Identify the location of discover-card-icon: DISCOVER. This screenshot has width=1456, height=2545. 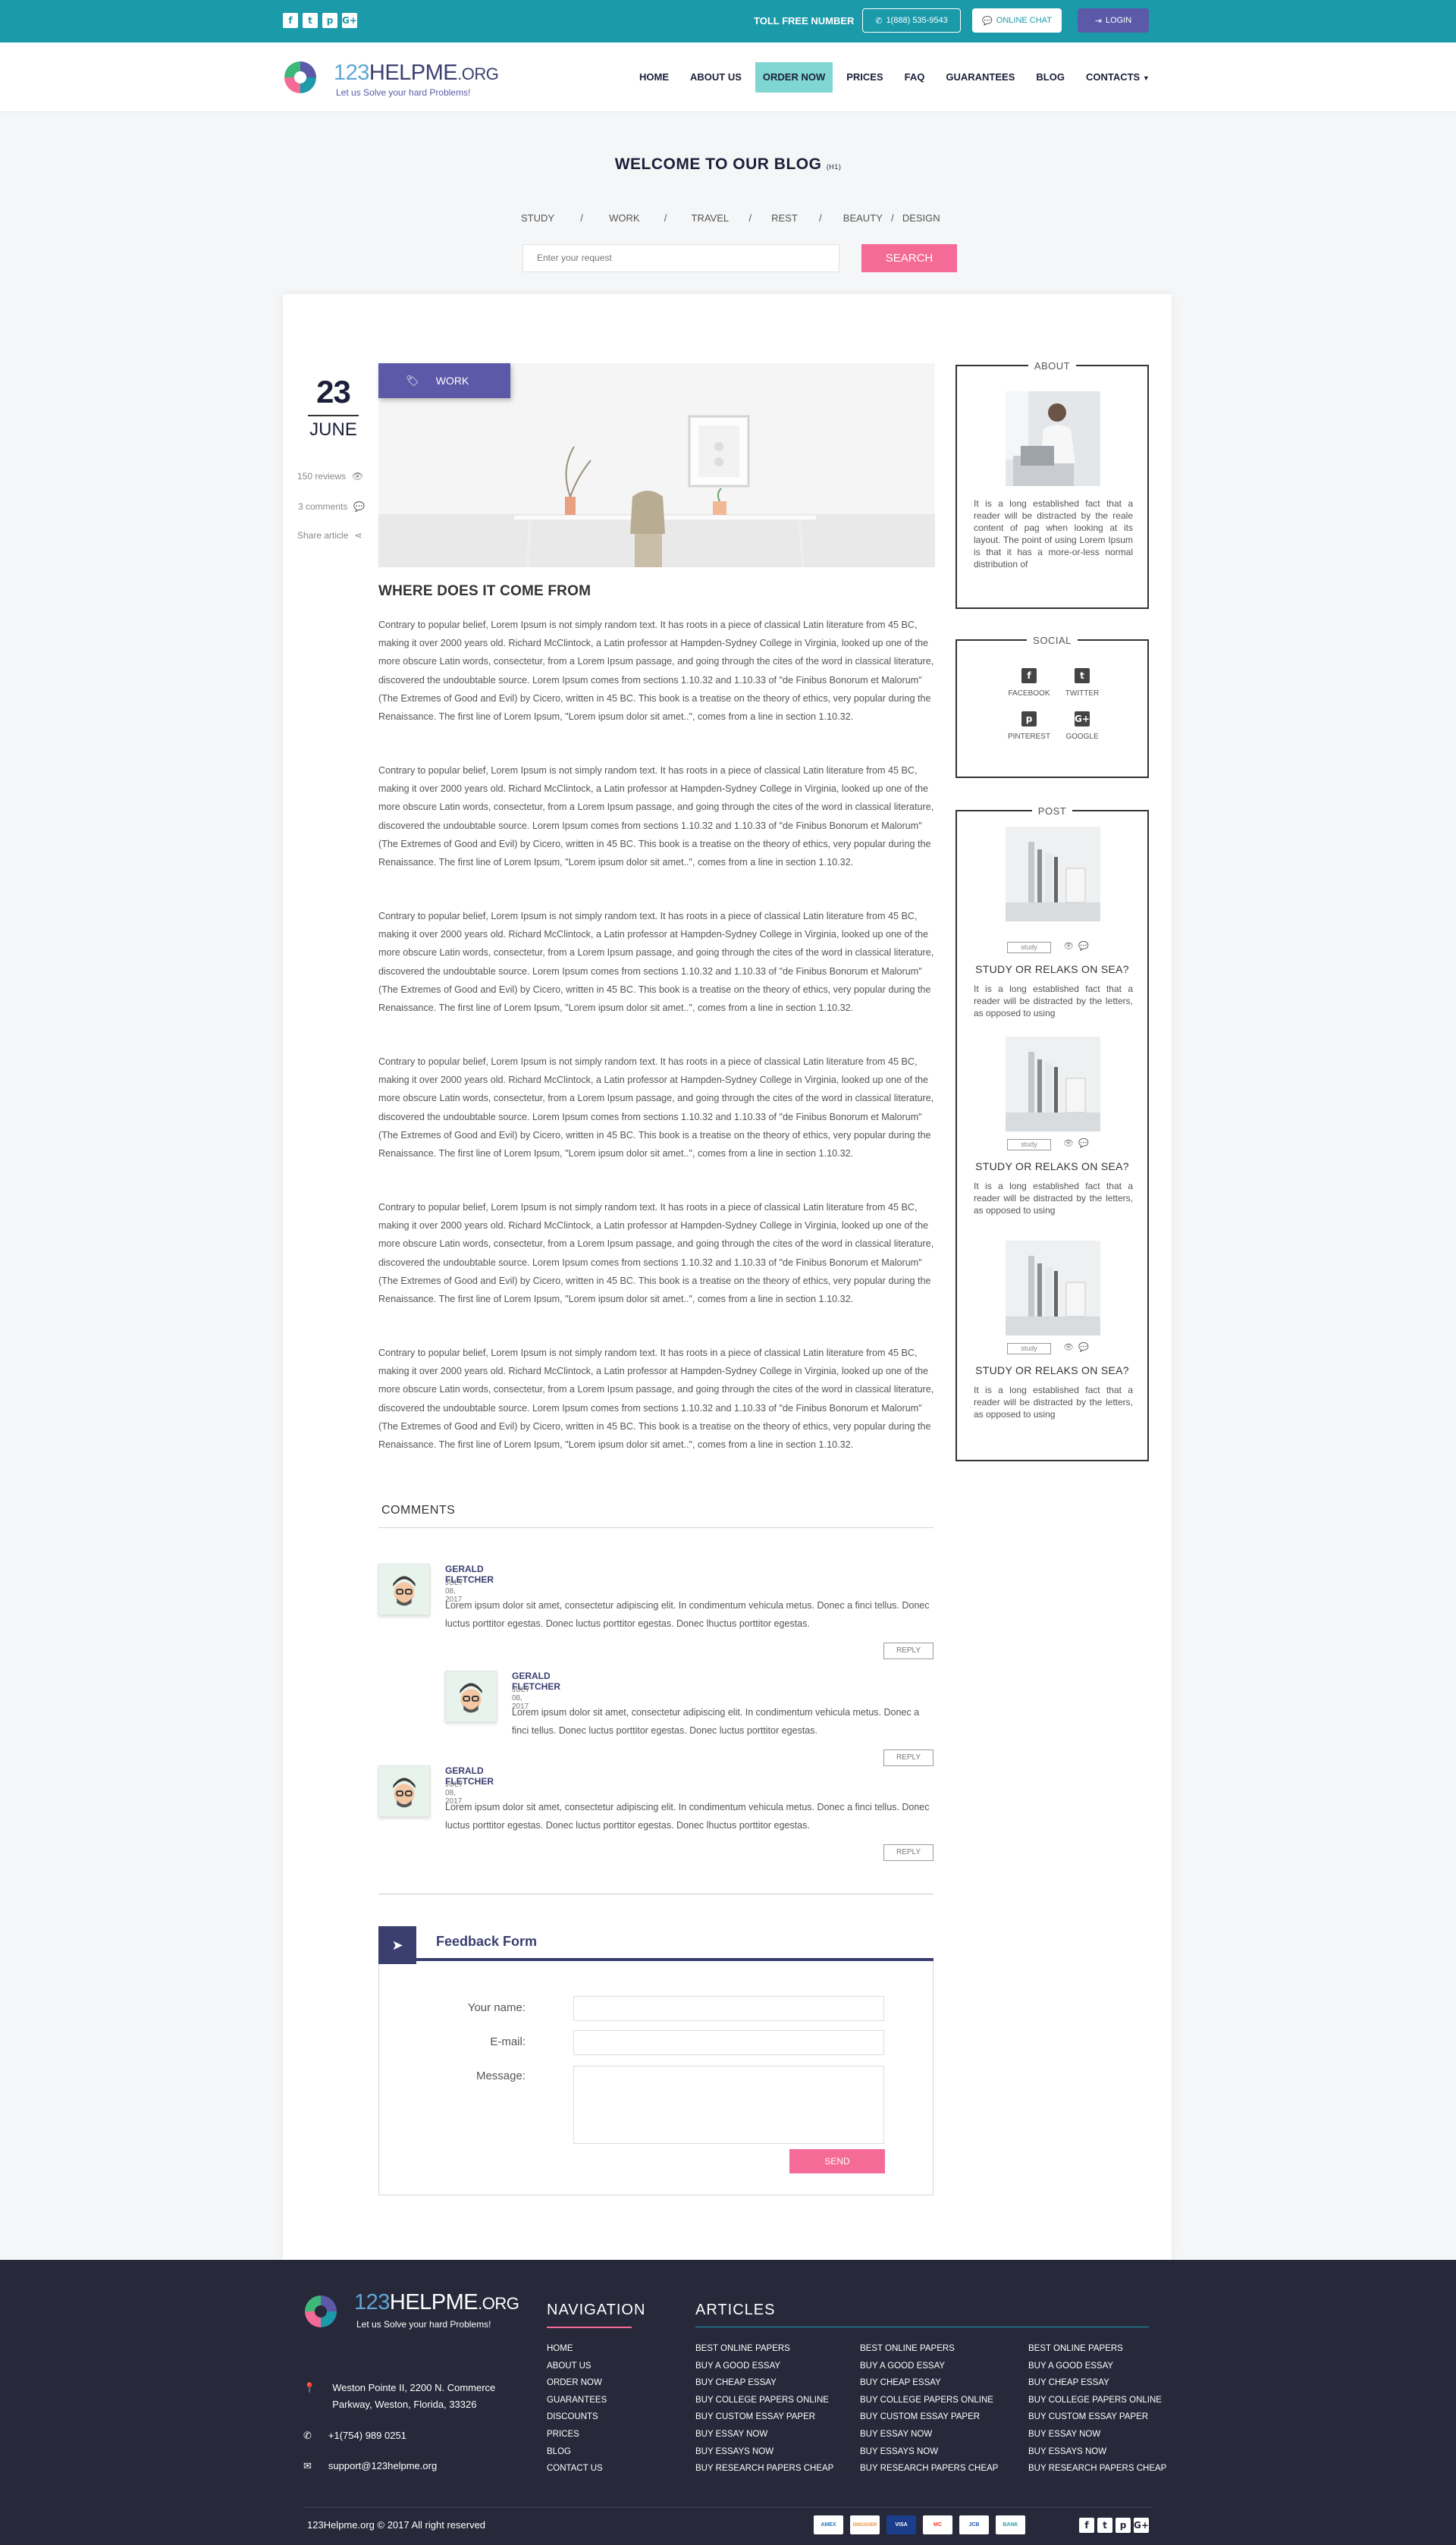
(865, 2524).